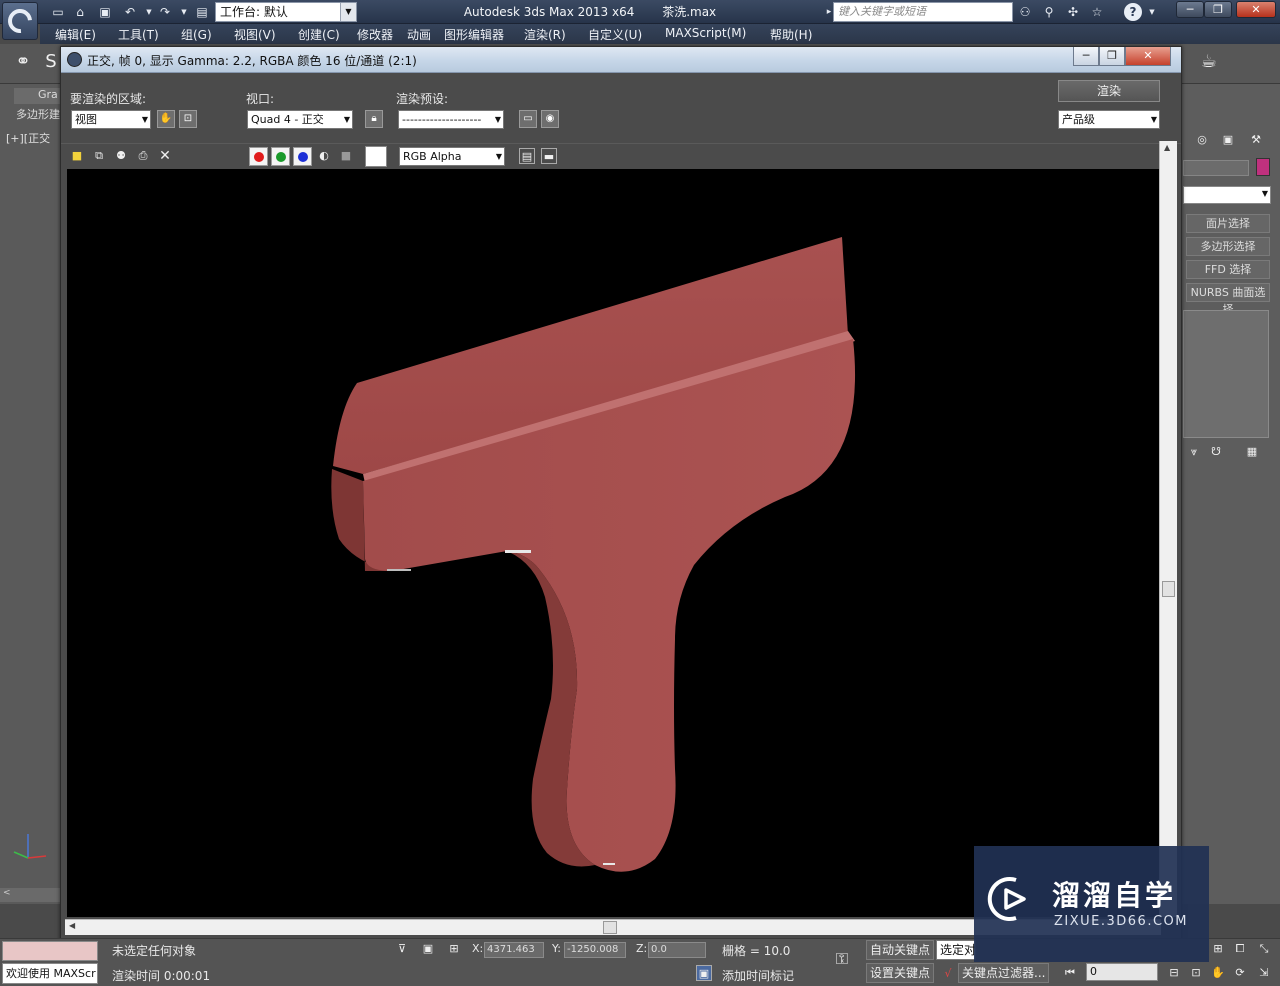 This screenshot has height=986, width=1280. I want to click on auto-region-icon: ⊡, so click(188, 119).